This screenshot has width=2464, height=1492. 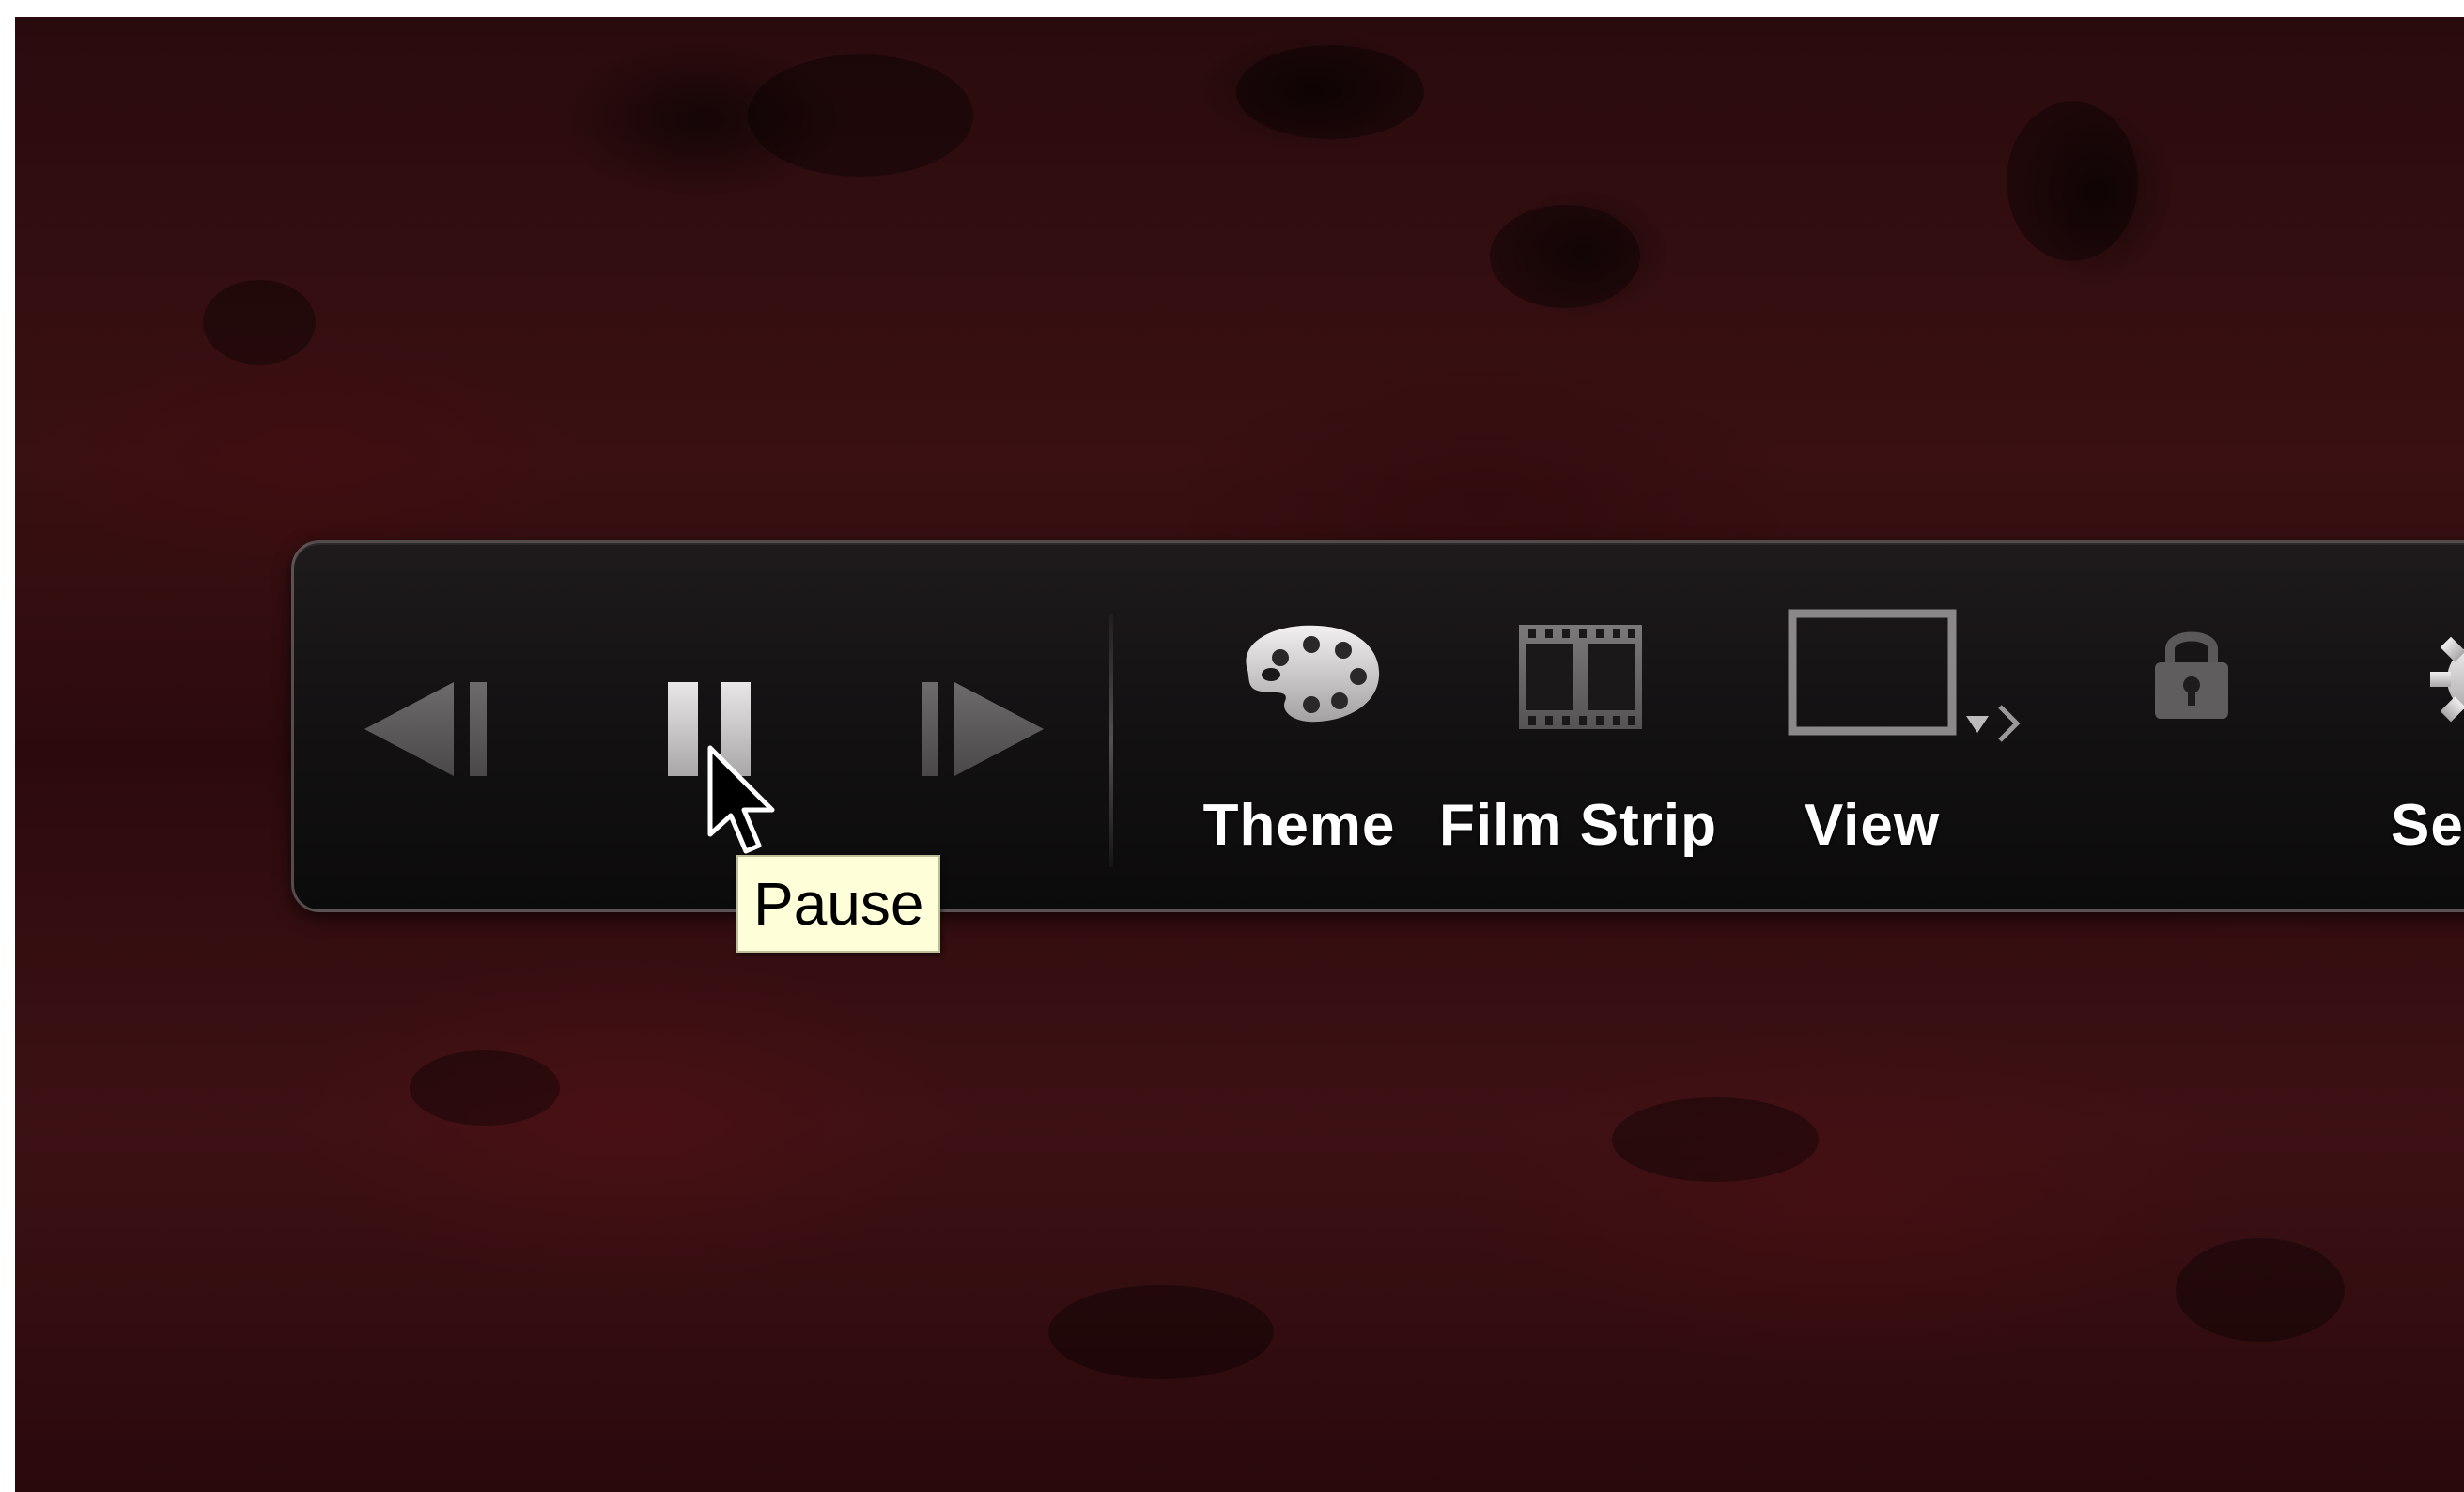 I want to click on film-strip-button: Film Strip, so click(x=1576, y=745).